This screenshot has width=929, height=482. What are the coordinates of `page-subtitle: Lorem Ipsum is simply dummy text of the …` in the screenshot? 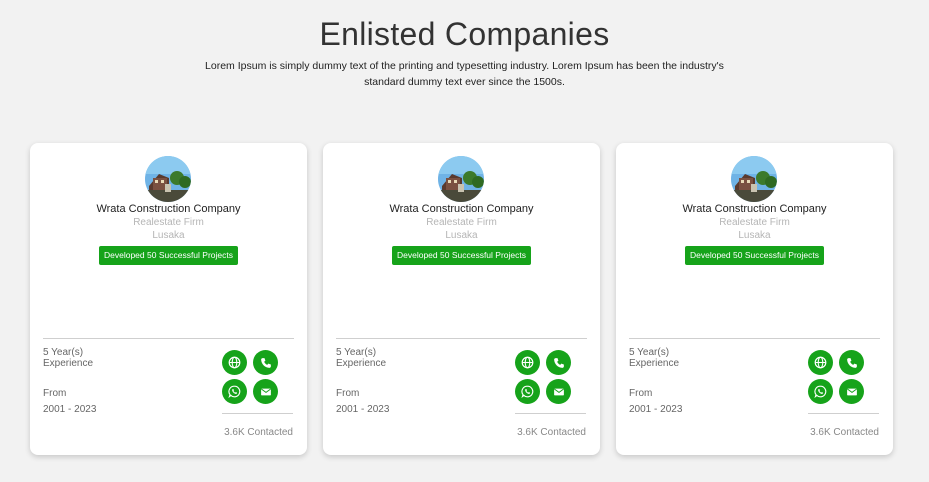 It's located at (464, 74).